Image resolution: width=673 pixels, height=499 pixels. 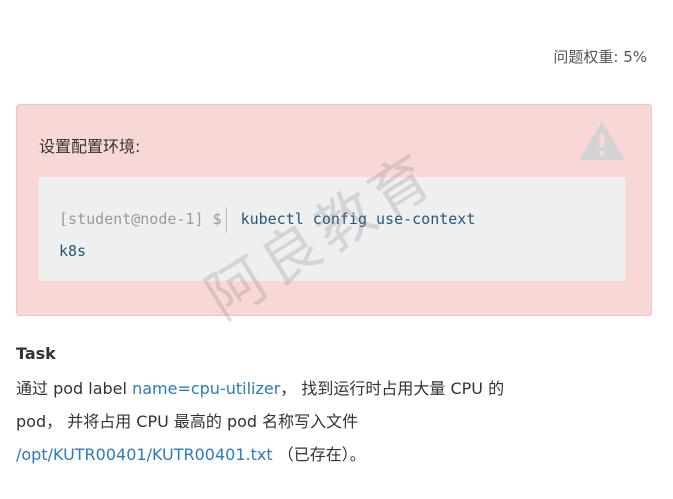 I want to click on command-text: kubectl config use-context, so click(x=358, y=219).